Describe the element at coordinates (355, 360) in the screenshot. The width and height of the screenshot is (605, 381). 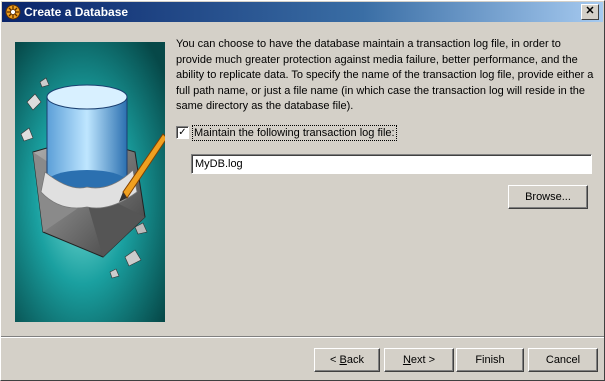
I see `back-label-rest: ack` at that location.